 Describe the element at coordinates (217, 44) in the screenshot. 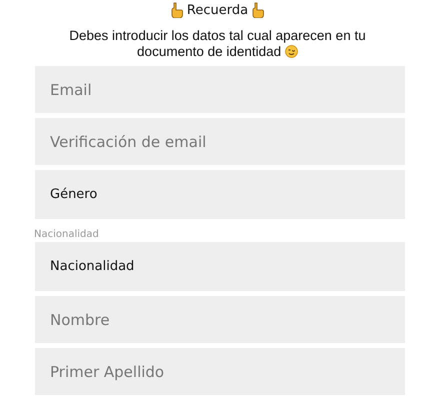

I see `notice-text: Debes introducir los datos tal cual aparecen en tu documento de identidad` at that location.